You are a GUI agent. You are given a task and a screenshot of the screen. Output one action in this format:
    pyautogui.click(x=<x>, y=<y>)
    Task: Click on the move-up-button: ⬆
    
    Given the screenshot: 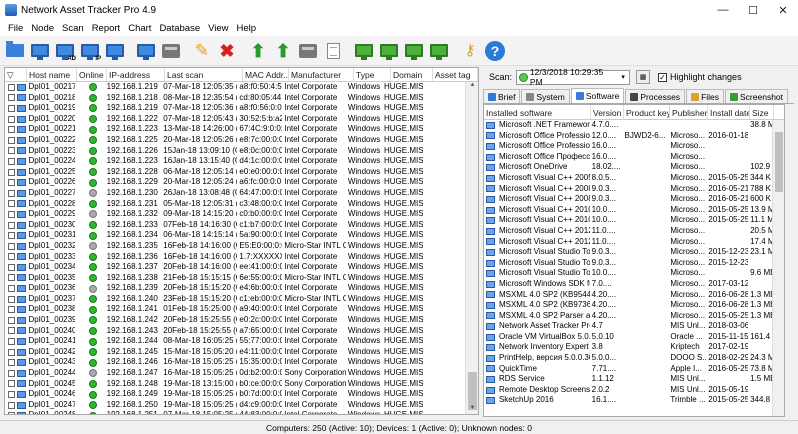 What is the action you would take?
    pyautogui.click(x=258, y=51)
    